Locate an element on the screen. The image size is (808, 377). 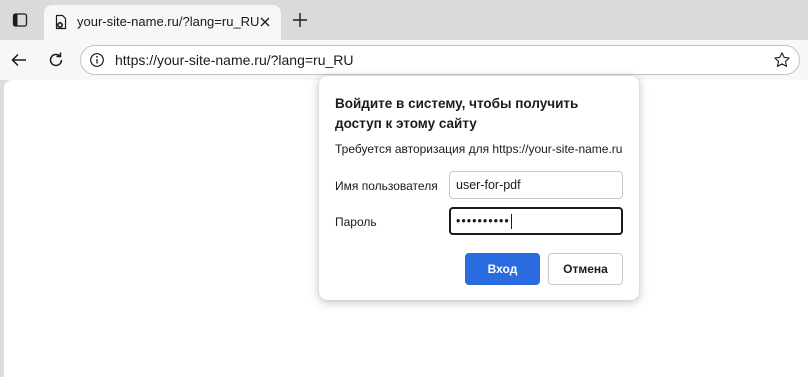
close-icon is located at coordinates (265, 22).